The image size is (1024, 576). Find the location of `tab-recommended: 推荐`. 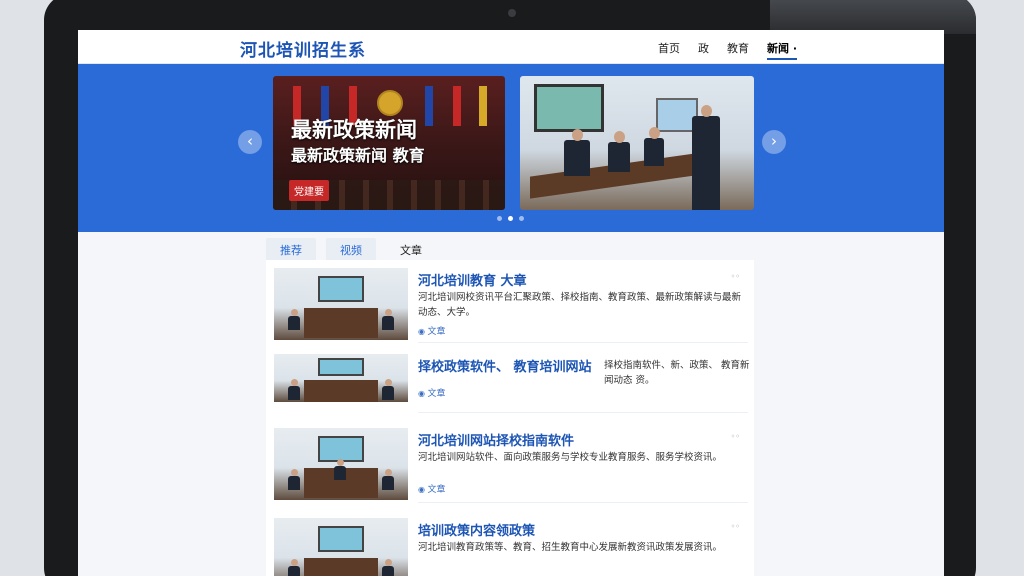

tab-recommended: 推荐 is located at coordinates (291, 250).